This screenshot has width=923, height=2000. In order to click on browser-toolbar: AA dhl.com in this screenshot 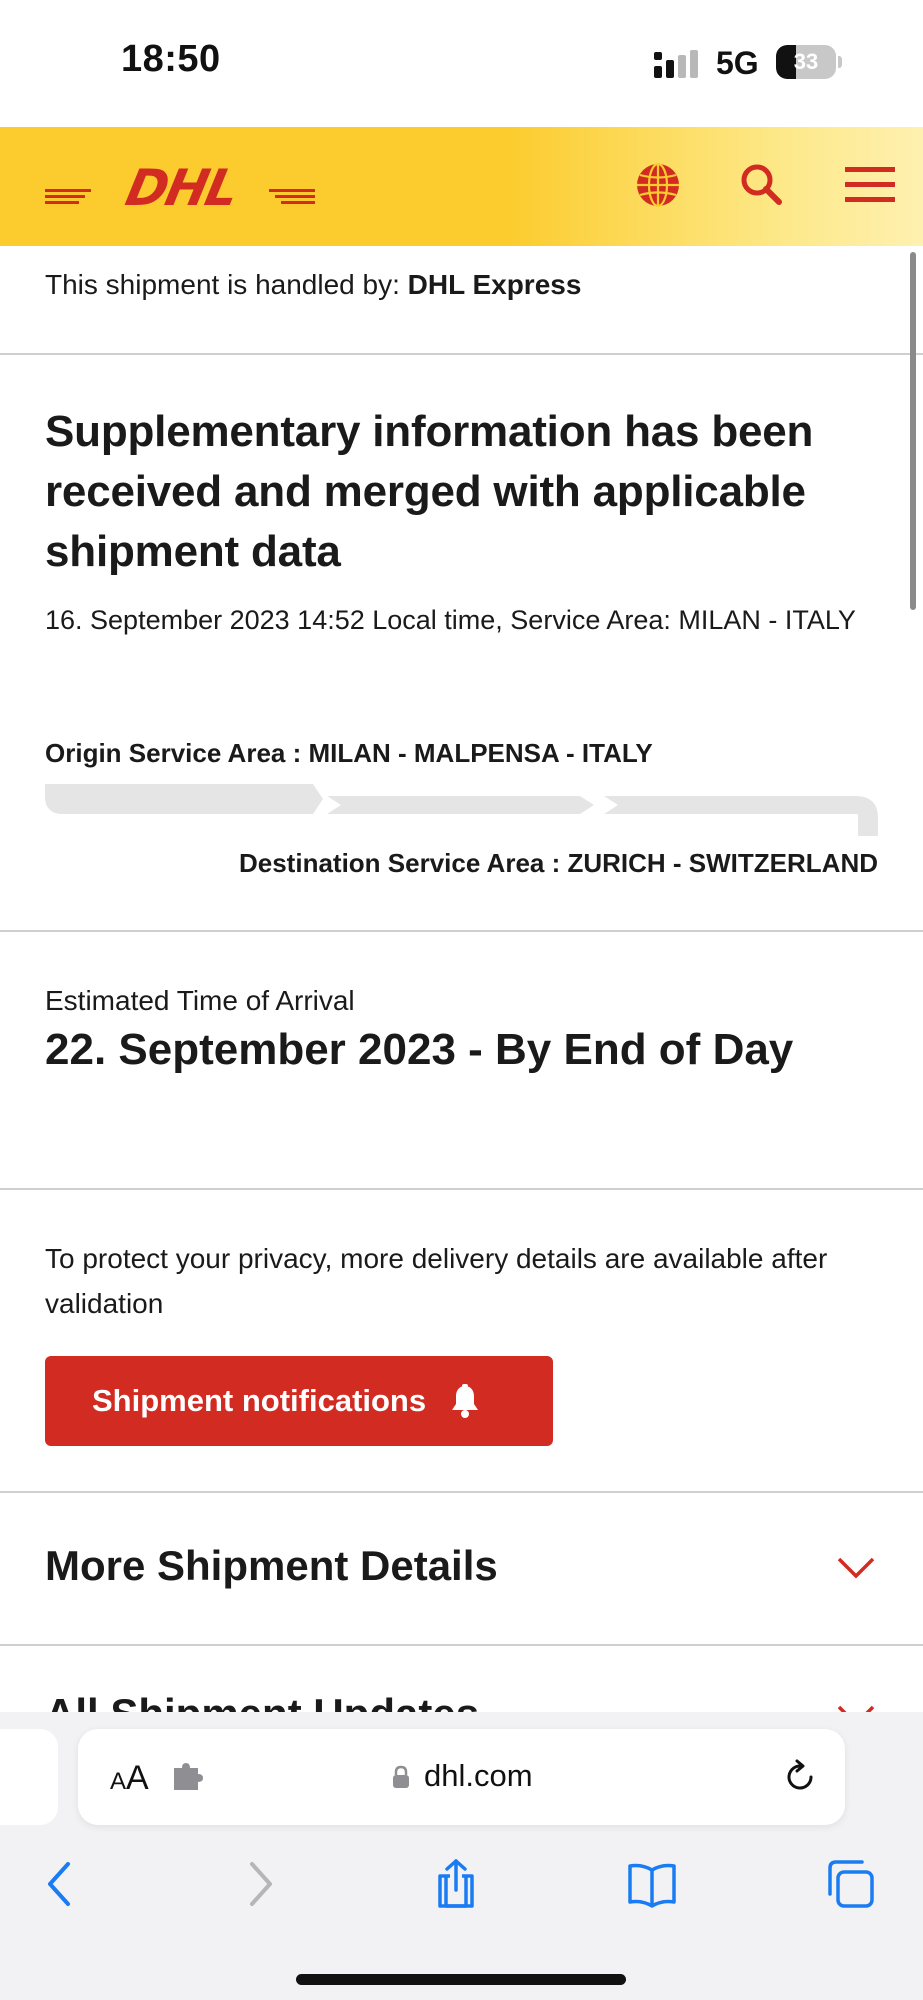, I will do `click(461, 1856)`.